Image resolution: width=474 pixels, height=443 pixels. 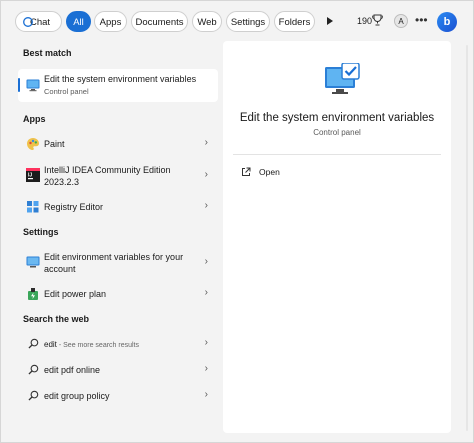 I want to click on web-item-edit-pdf-online: edit pdf online ›, so click(x=118, y=370).